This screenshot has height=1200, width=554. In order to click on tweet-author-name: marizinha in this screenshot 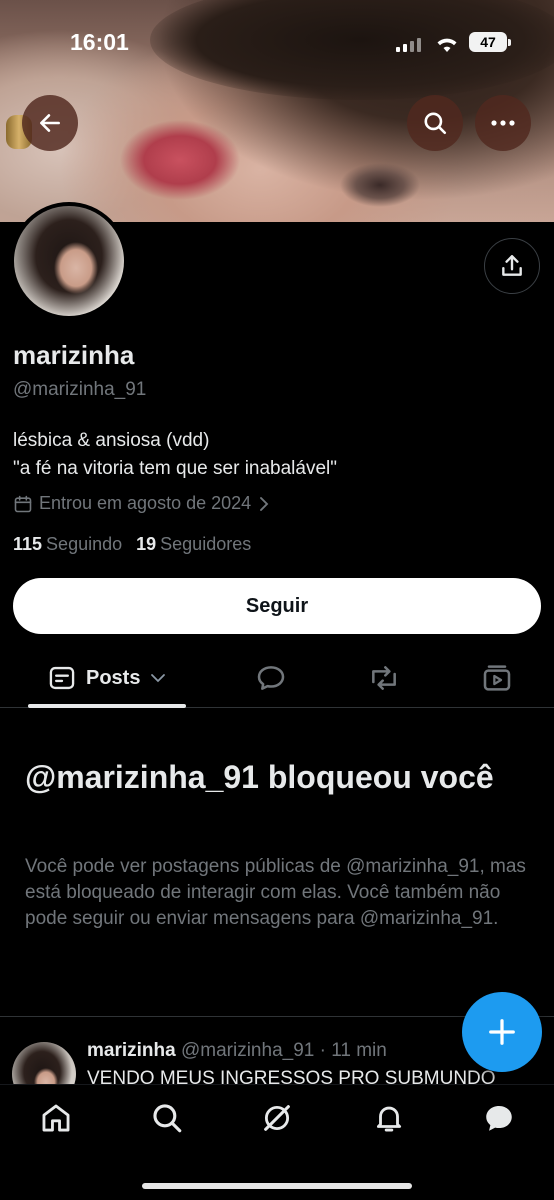, I will do `click(131, 1050)`.